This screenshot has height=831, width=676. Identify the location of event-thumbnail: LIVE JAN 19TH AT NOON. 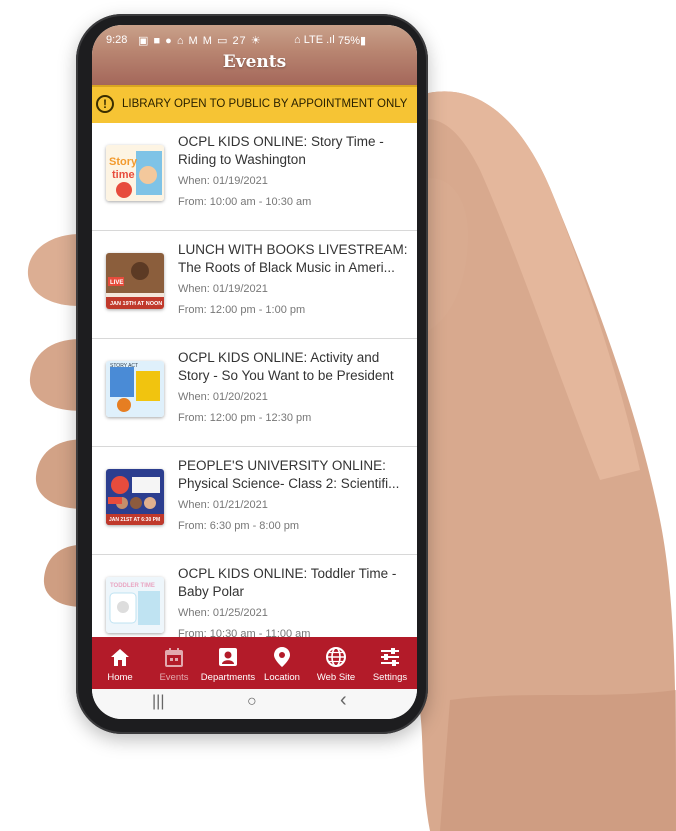
(135, 281).